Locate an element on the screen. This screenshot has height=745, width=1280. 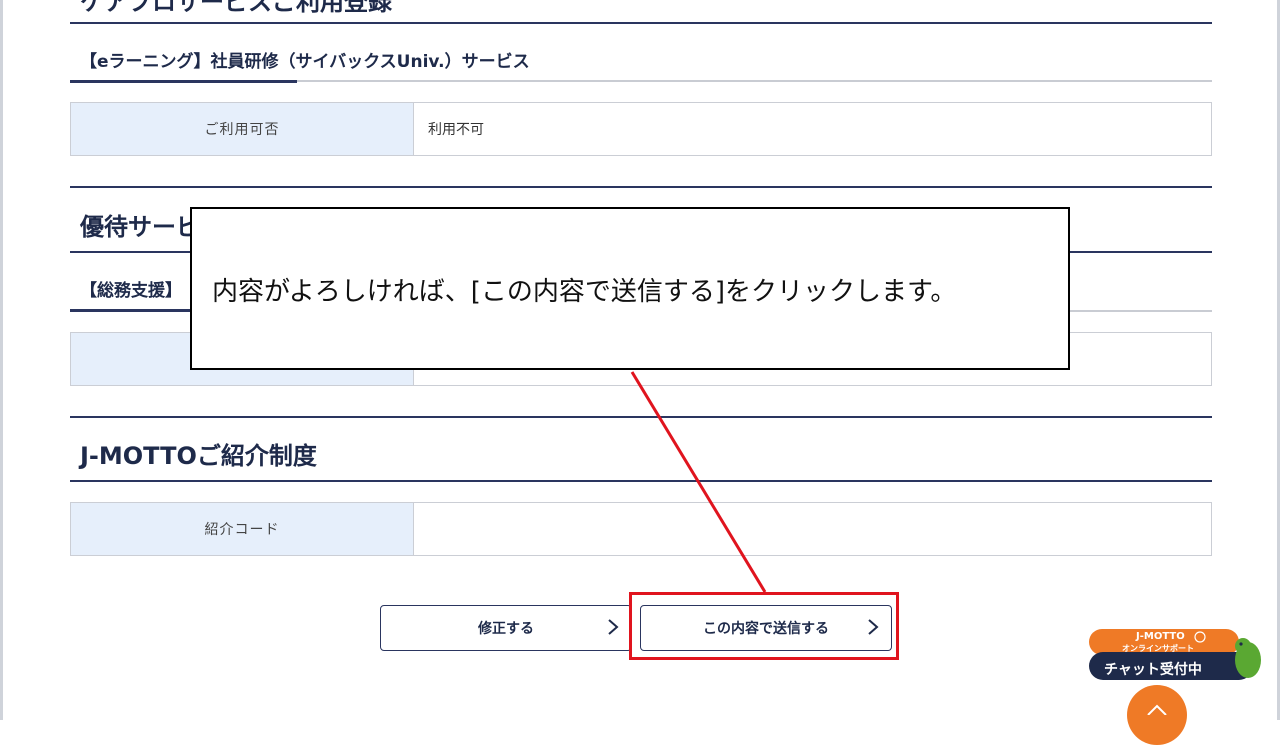
scroll-to-top-button is located at coordinates (1157, 715).